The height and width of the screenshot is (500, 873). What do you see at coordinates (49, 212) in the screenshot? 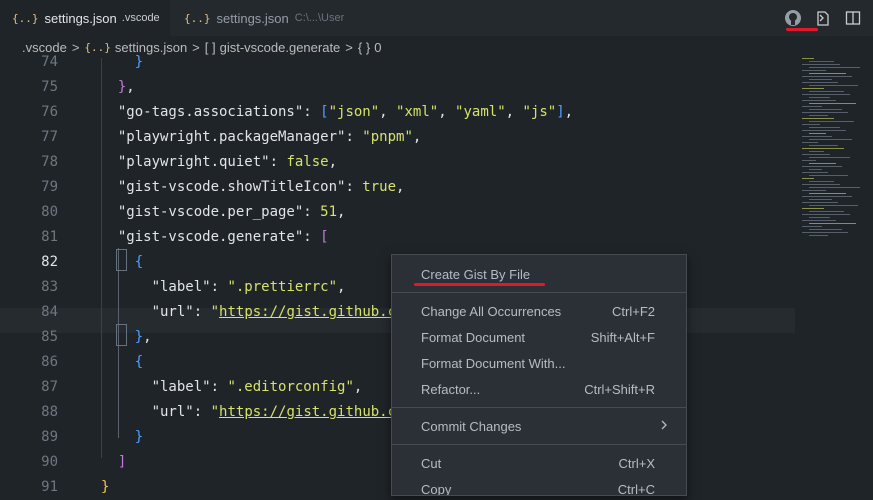
I see `line-number: 80` at bounding box center [49, 212].